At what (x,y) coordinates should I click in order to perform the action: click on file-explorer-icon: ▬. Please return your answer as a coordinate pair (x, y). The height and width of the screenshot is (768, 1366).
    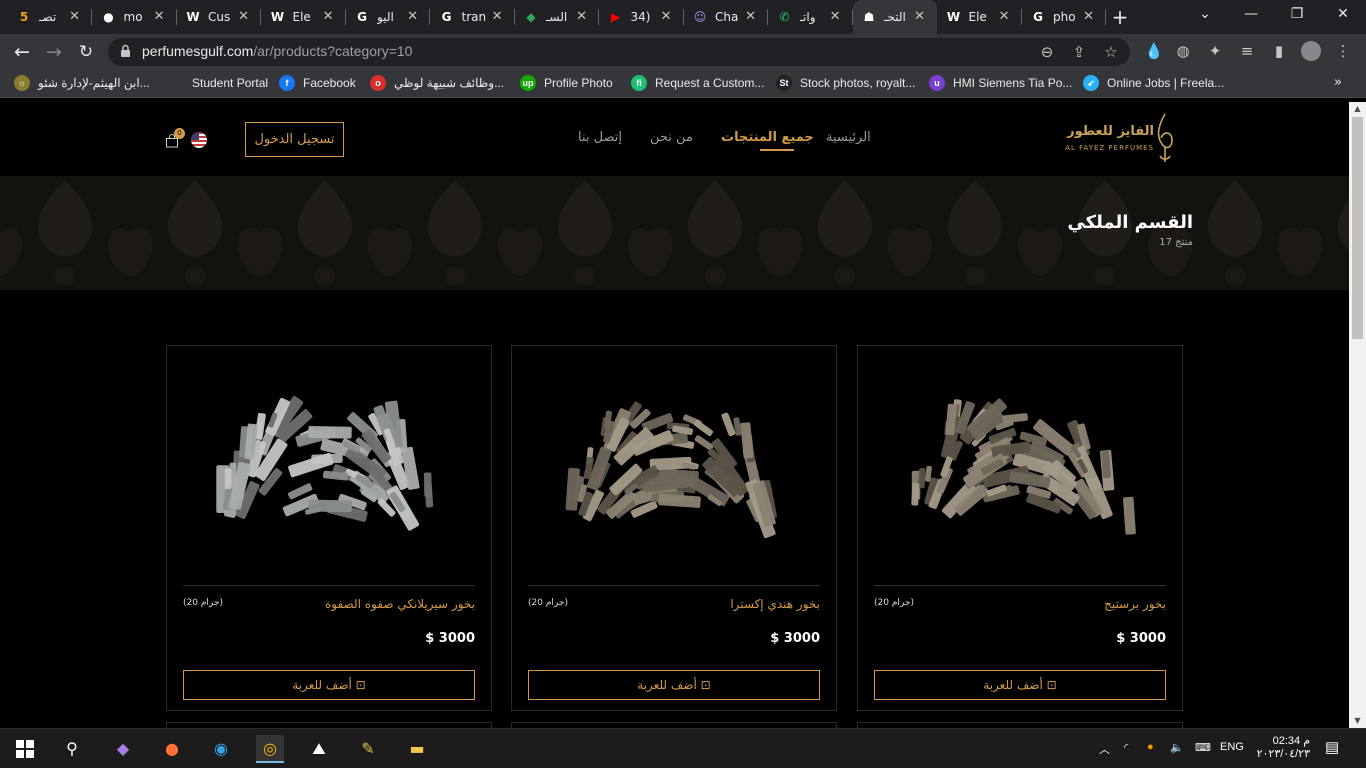
    Looking at the image, I should click on (417, 749).